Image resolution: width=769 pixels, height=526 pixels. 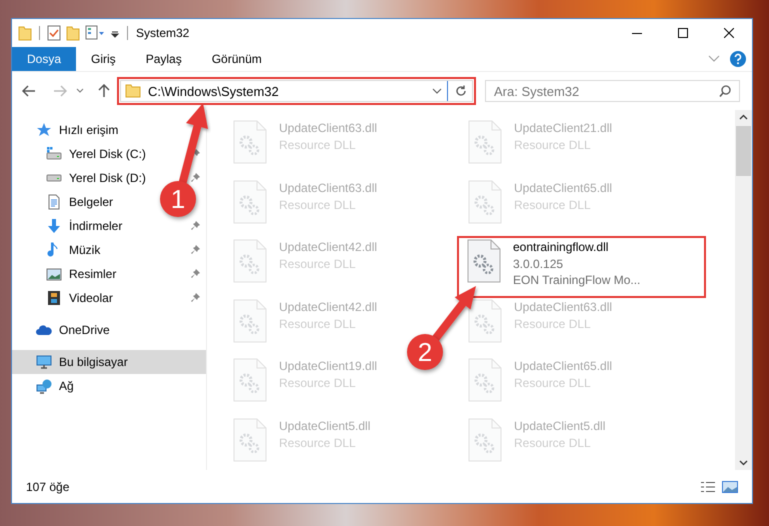 I want to click on maximize-icon, so click(x=683, y=33).